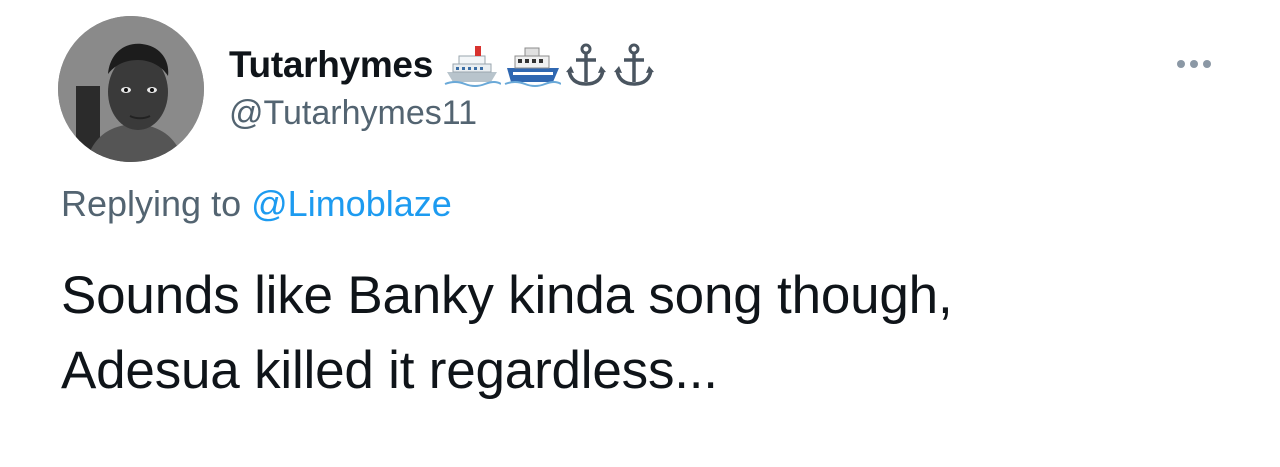  What do you see at coordinates (353, 113) in the screenshot?
I see `user-handle: @Tutarhymes11` at bounding box center [353, 113].